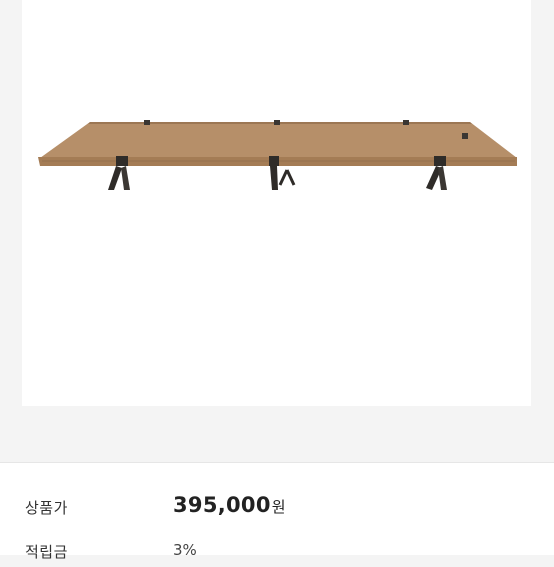 The image size is (554, 567). What do you see at coordinates (185, 550) in the screenshot?
I see `points-value: 3%` at bounding box center [185, 550].